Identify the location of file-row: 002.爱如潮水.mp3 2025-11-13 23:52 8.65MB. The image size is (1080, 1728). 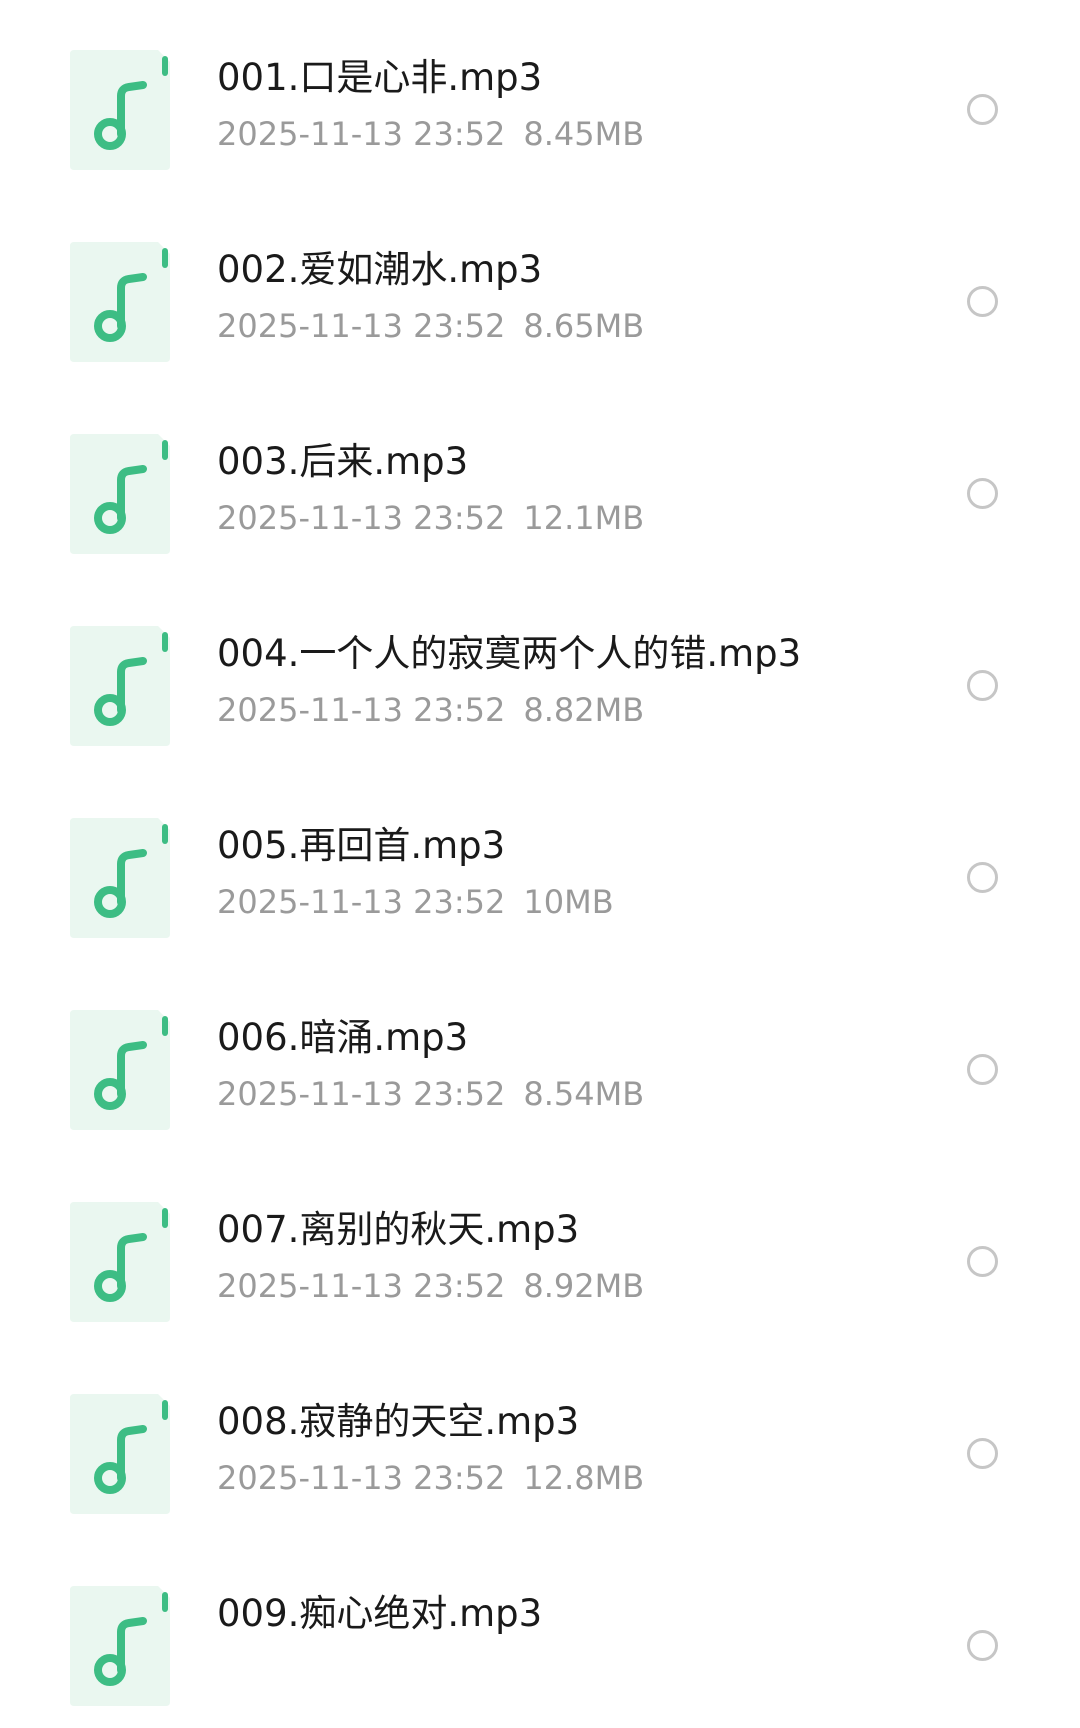
(540, 288).